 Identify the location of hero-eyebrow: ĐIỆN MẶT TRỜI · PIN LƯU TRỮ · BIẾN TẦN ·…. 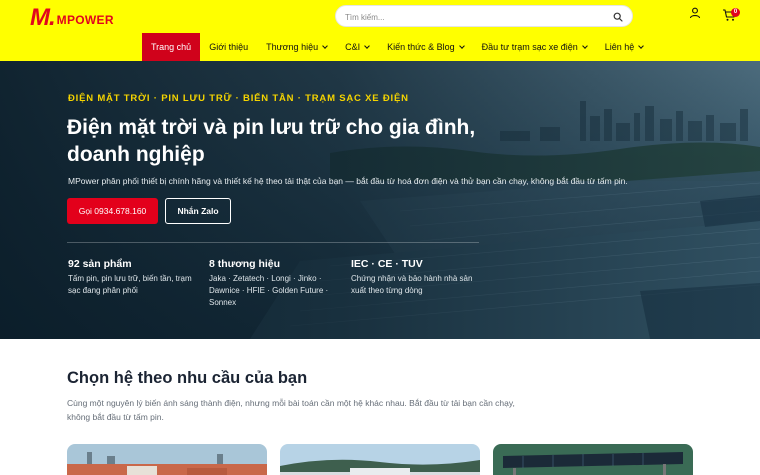
(238, 98).